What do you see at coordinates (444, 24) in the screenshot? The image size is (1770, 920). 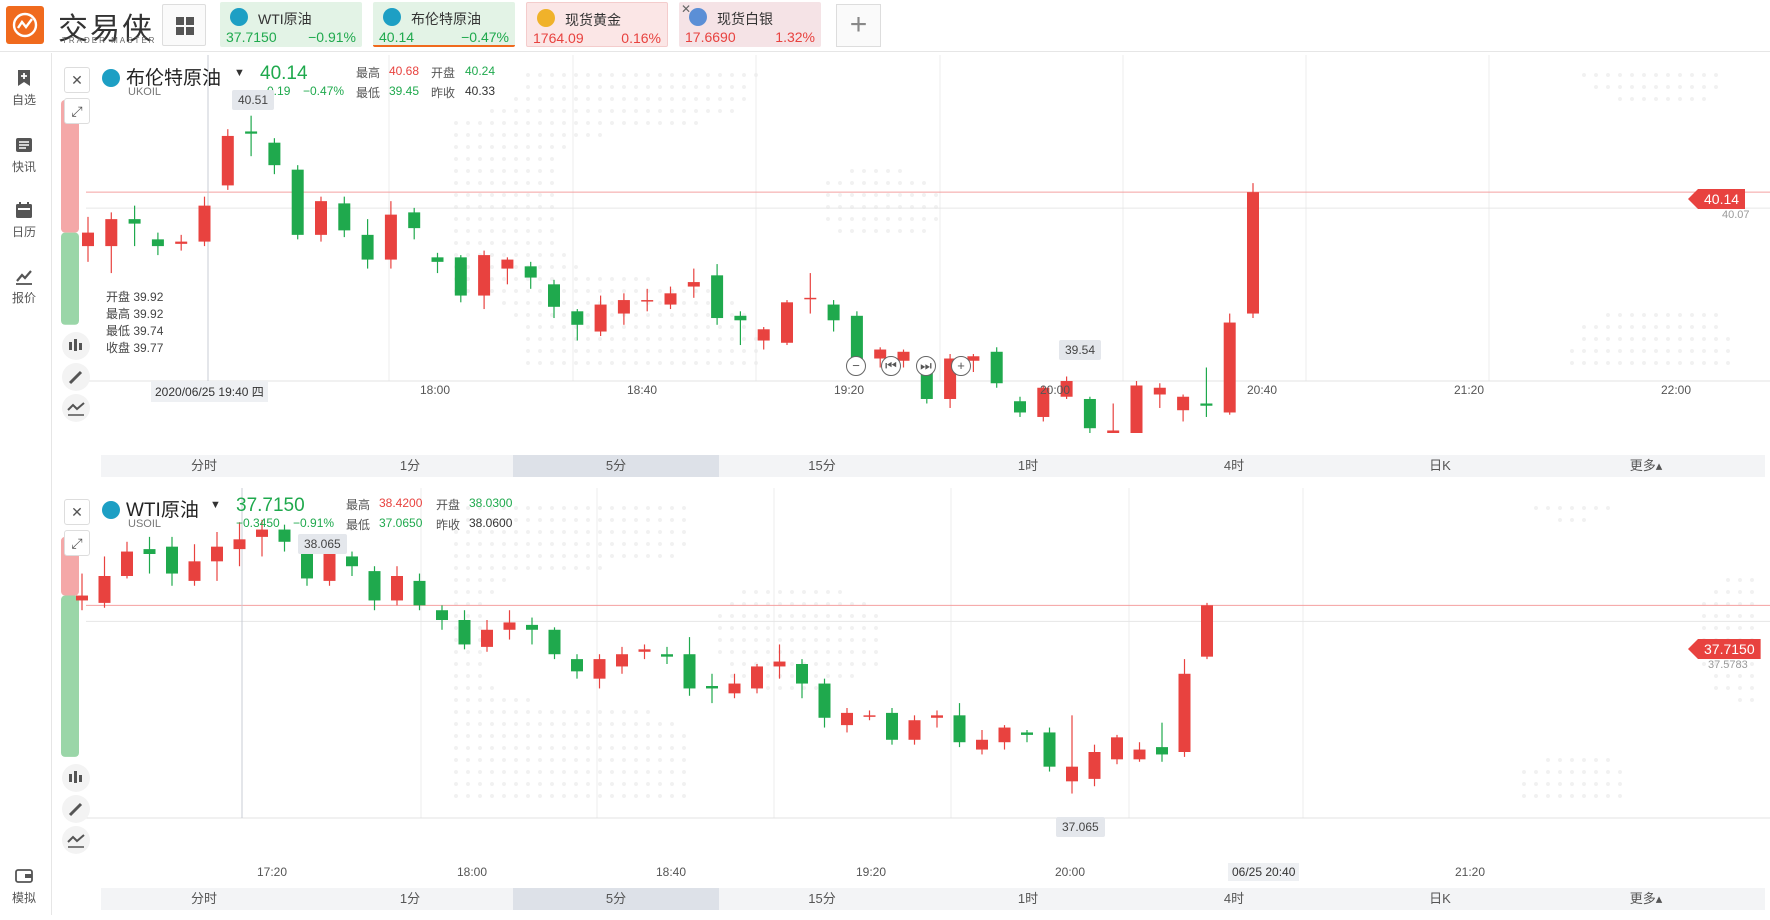 I see `quote-tab-brent: 布伦特原油 40.14 −0.47%` at bounding box center [444, 24].